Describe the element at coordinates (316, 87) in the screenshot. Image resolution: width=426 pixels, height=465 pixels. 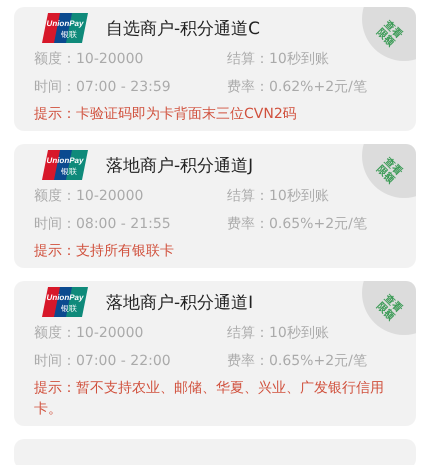
I see `info-field: 费率：0.62%+2元/笔` at that location.